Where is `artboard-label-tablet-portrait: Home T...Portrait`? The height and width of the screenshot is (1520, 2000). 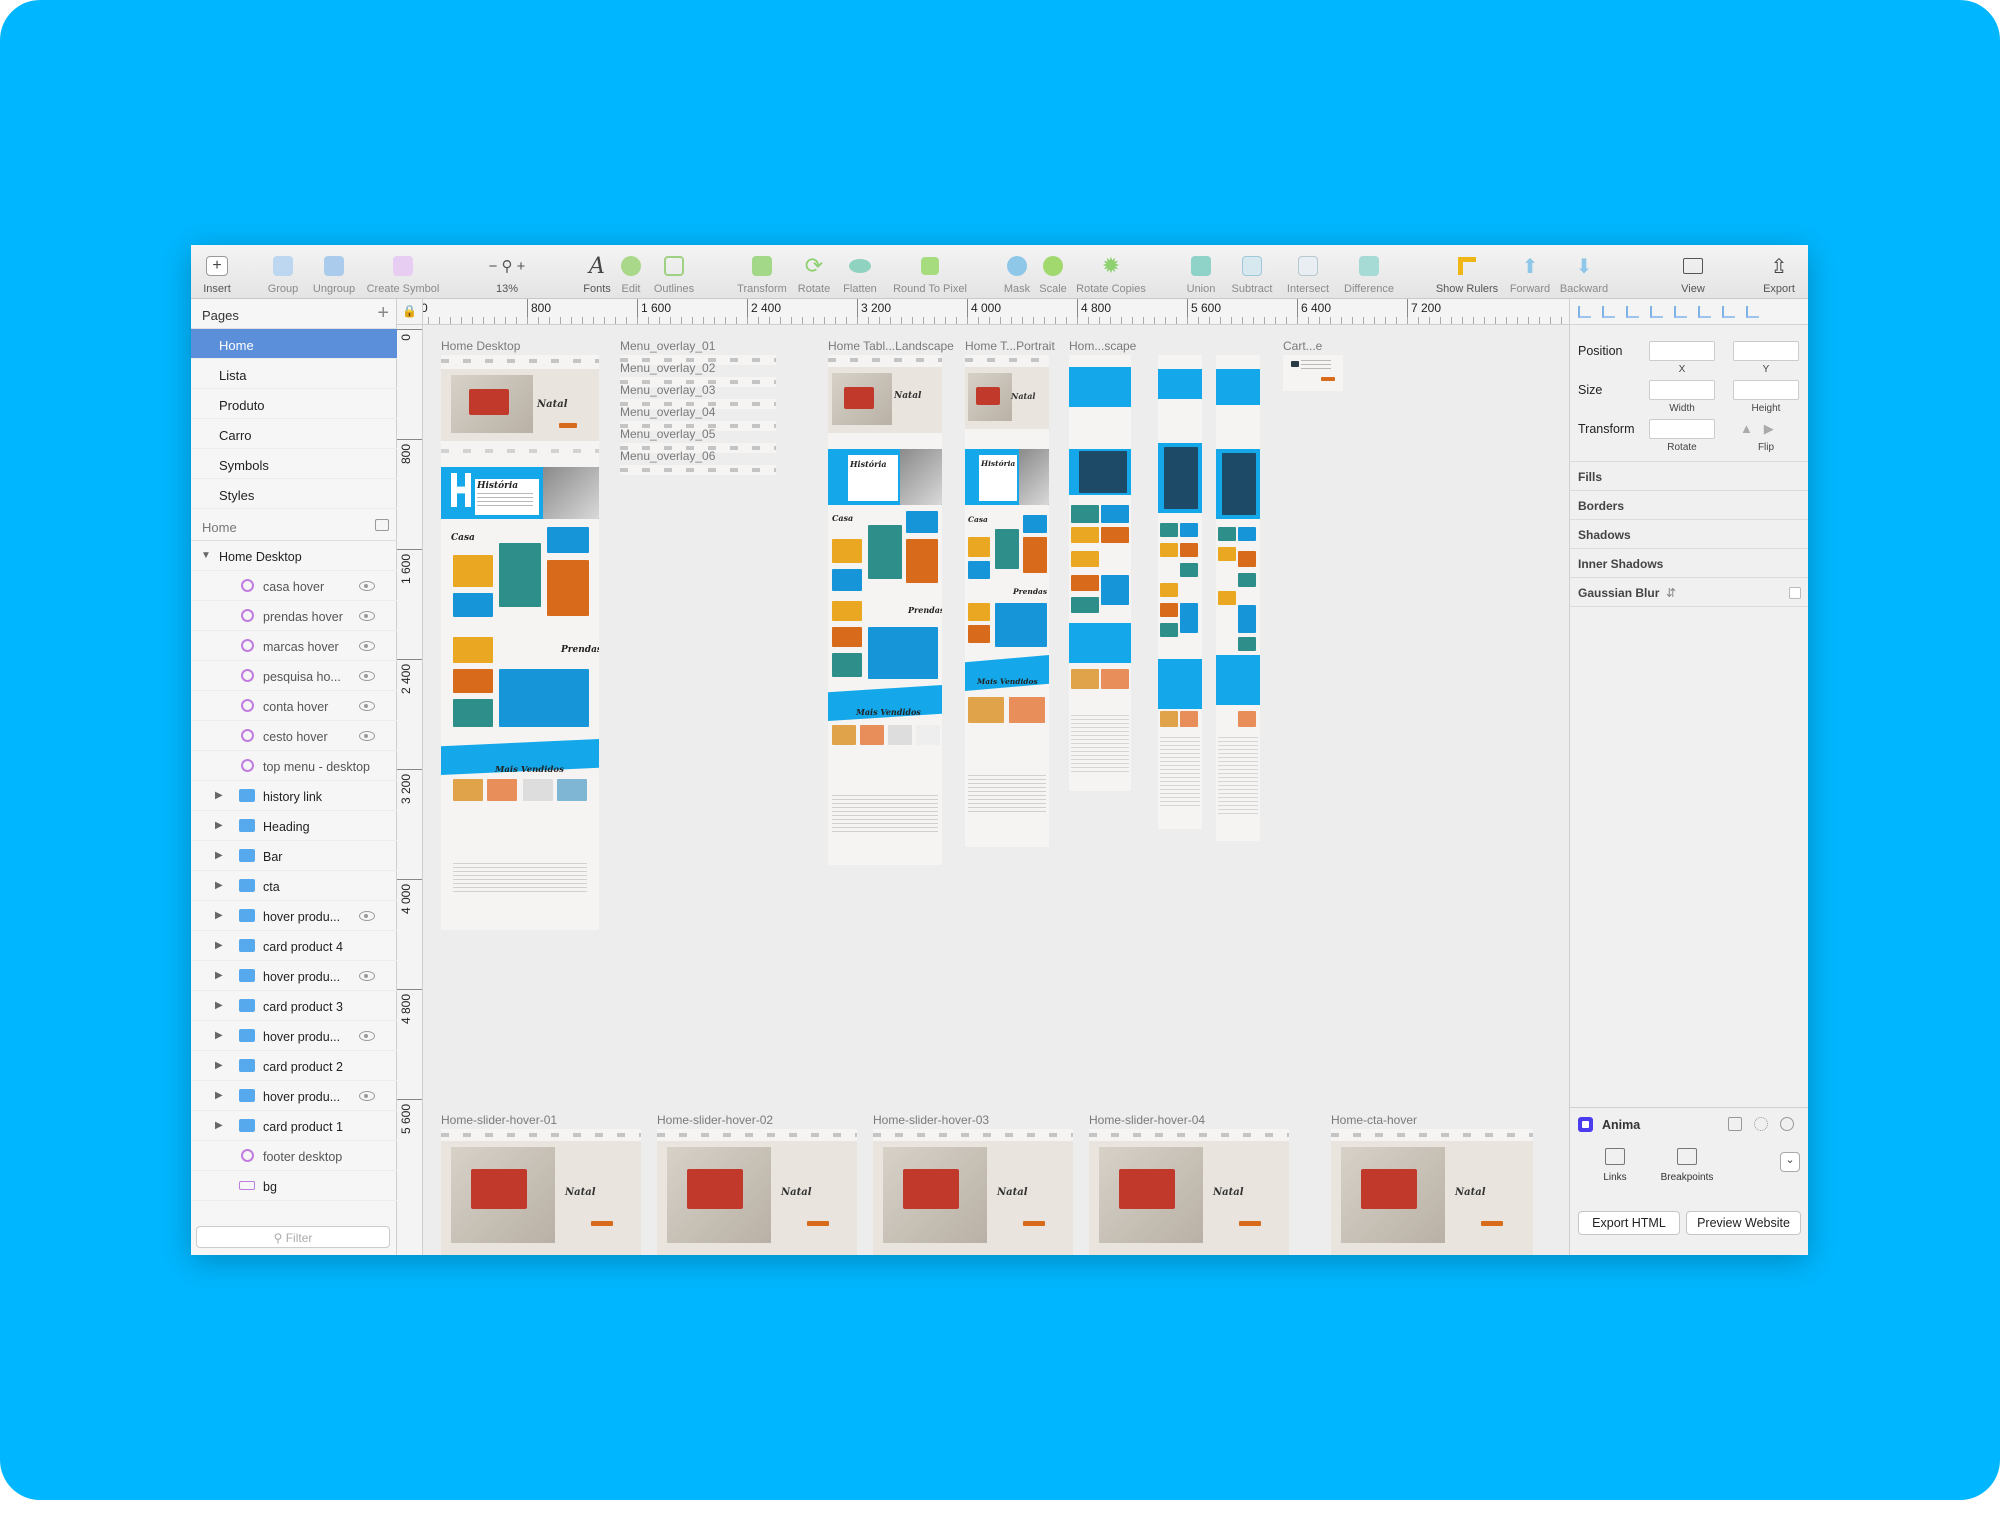
artboard-label-tablet-portrait: Home T...Portrait is located at coordinates (1010, 346).